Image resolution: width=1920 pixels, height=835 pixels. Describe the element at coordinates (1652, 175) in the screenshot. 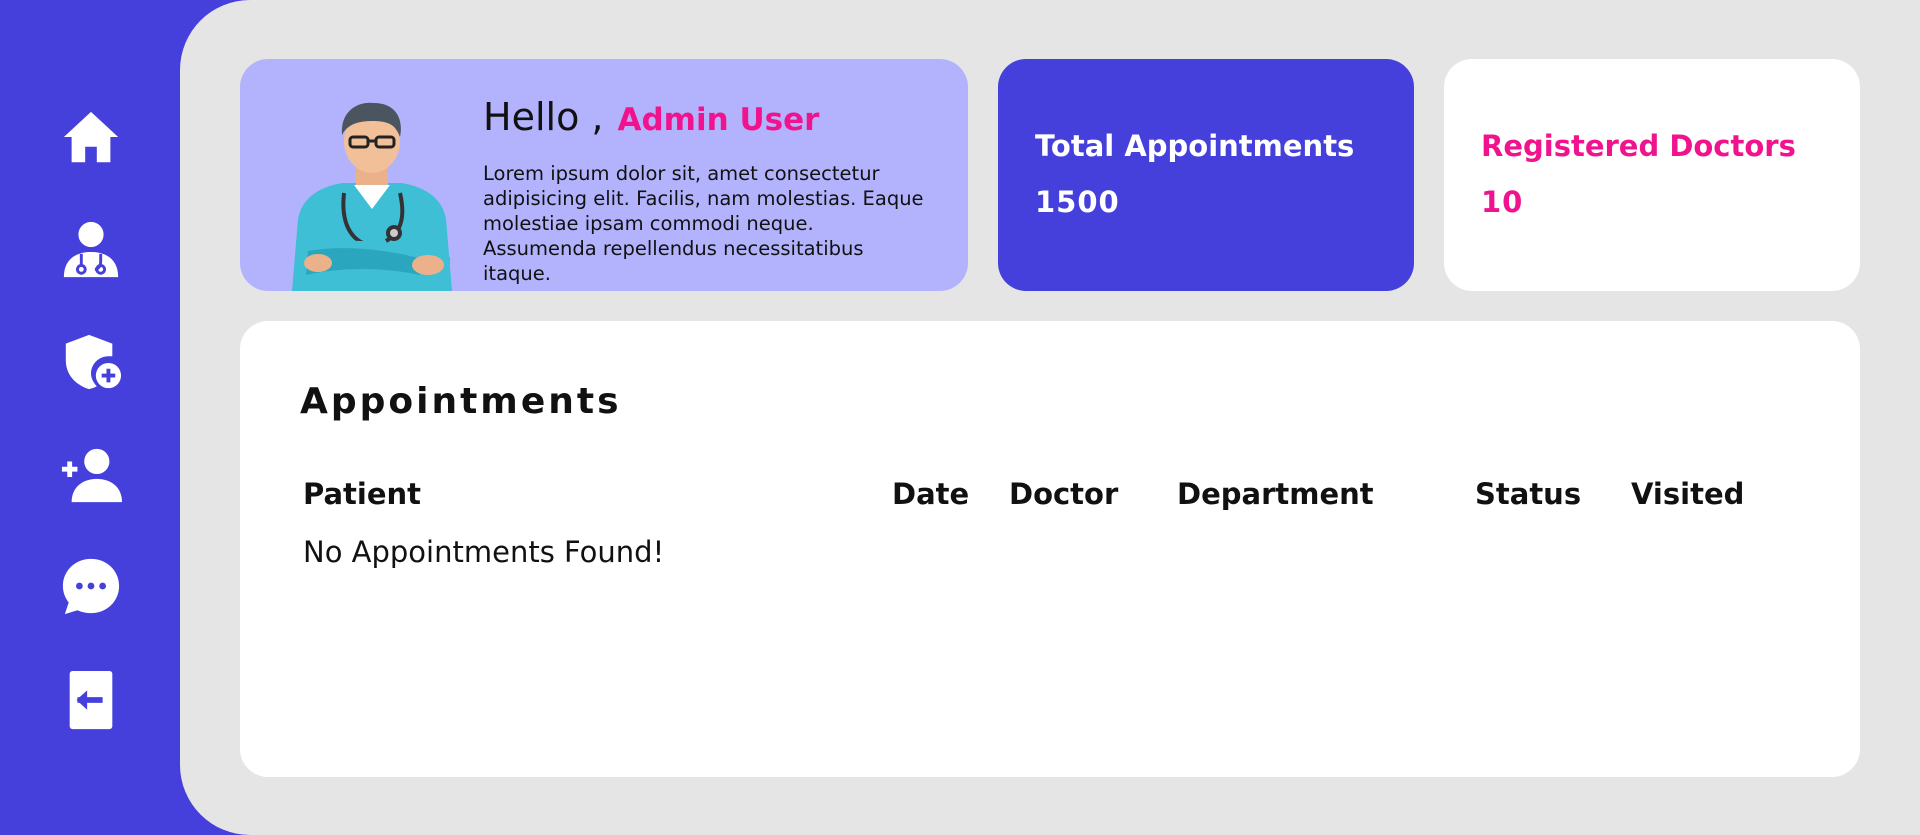

I see `registered-doctors-card: Registered Doctors 10` at that location.